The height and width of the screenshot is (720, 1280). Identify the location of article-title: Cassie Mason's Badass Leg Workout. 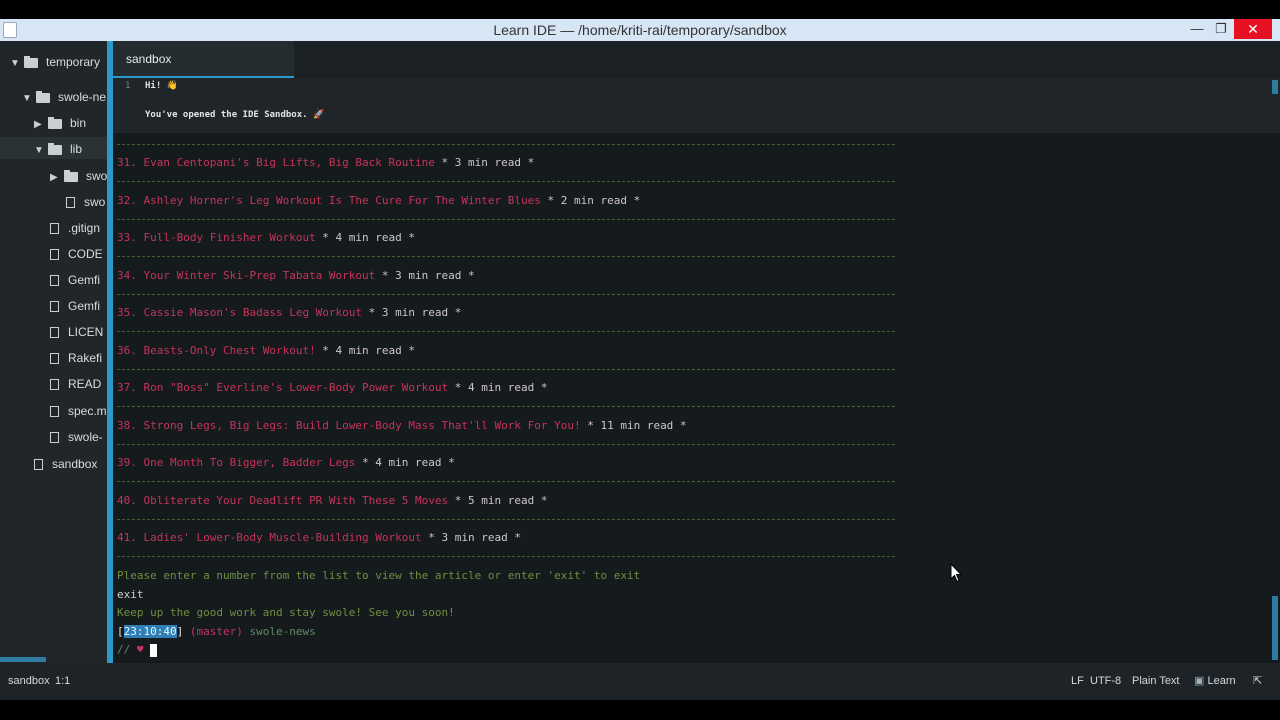
(253, 312).